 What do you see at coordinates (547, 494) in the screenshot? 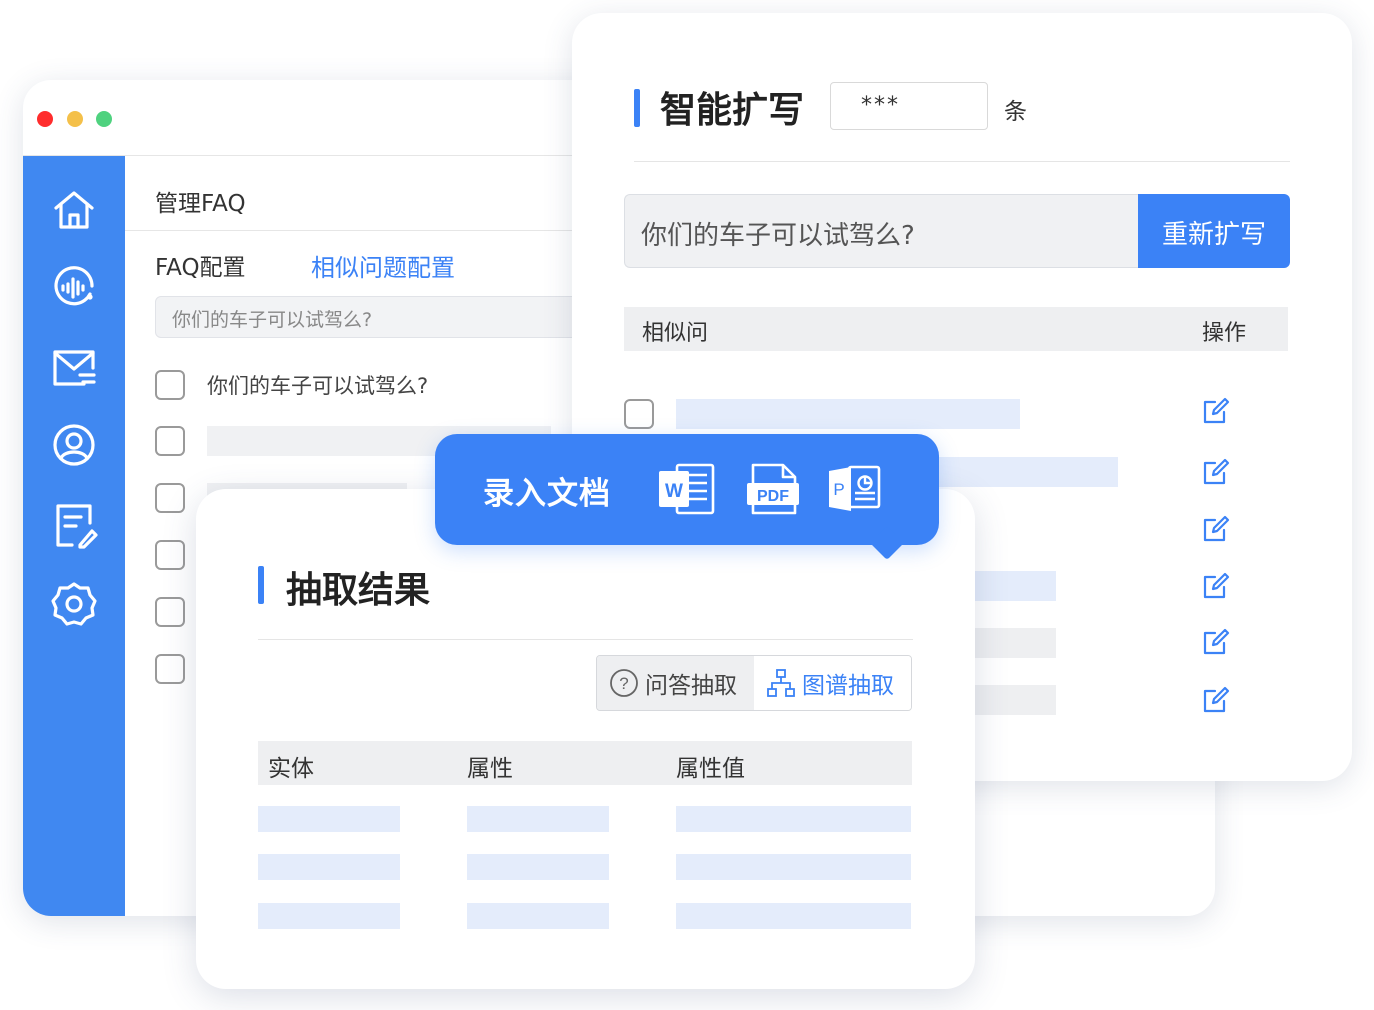
I see `import-document-label: 录入文档` at bounding box center [547, 494].